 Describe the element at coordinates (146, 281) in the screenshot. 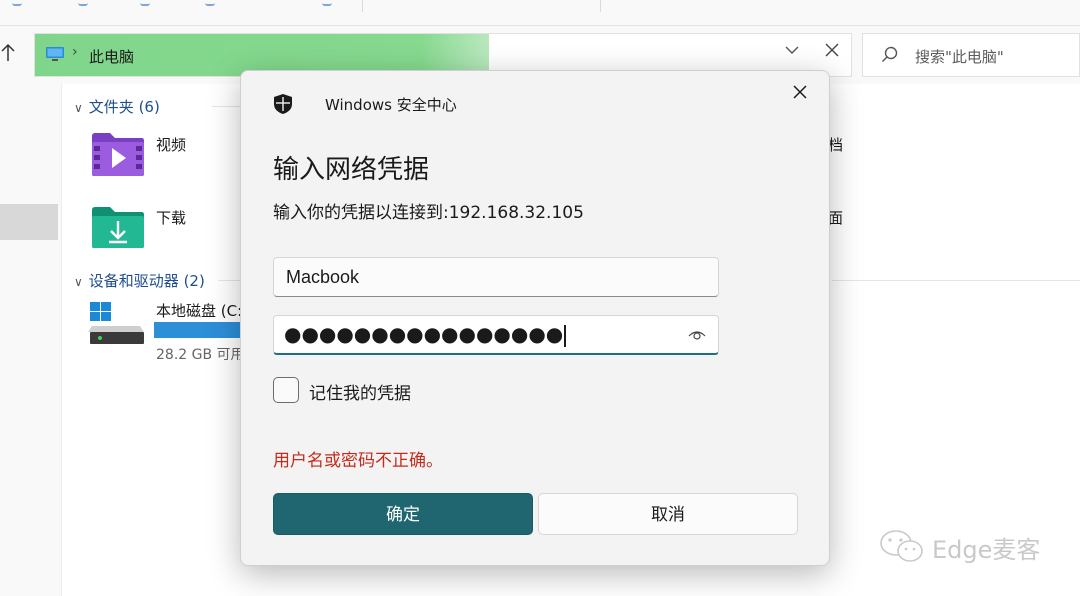

I see `section-devices-label: 设备和驱动器 (2)` at that location.